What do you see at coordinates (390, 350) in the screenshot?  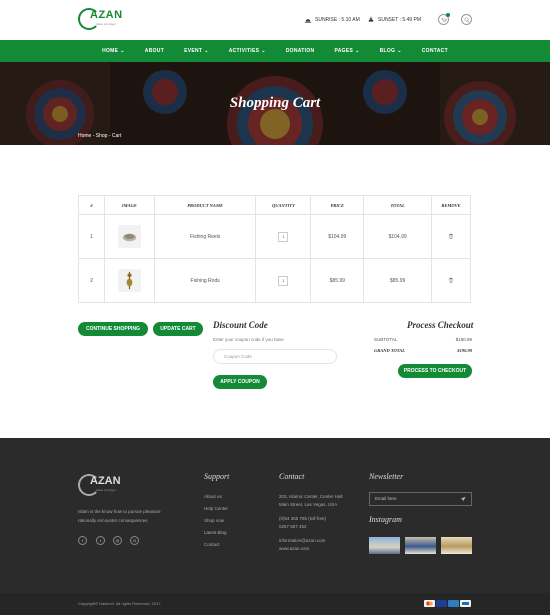 I see `grand-total-label: GRAND TOTAL` at bounding box center [390, 350].